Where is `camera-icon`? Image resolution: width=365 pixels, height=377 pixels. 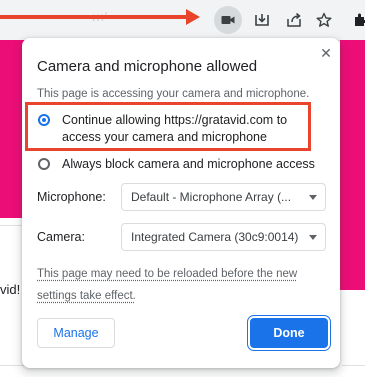
camera-icon is located at coordinates (228, 20).